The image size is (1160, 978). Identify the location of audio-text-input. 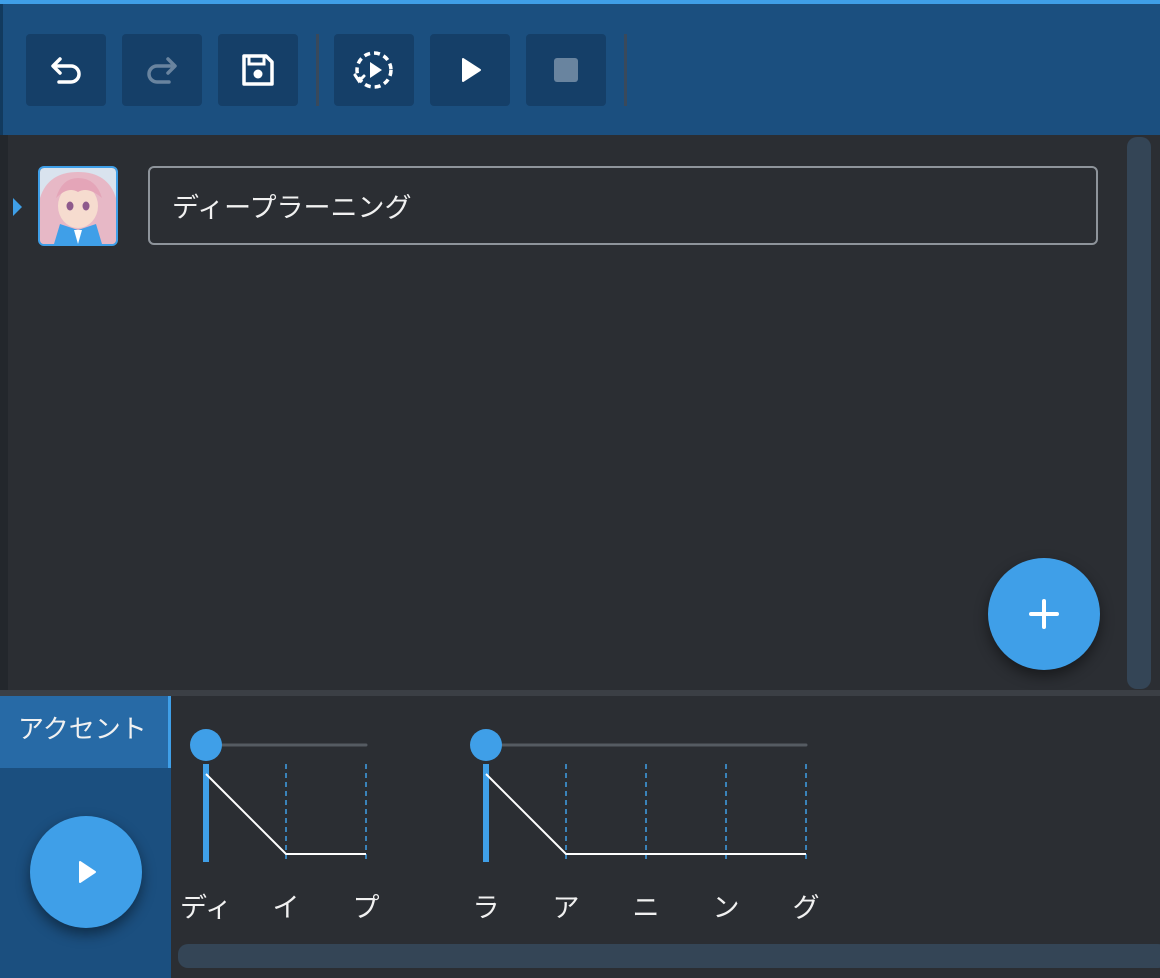
(623, 205).